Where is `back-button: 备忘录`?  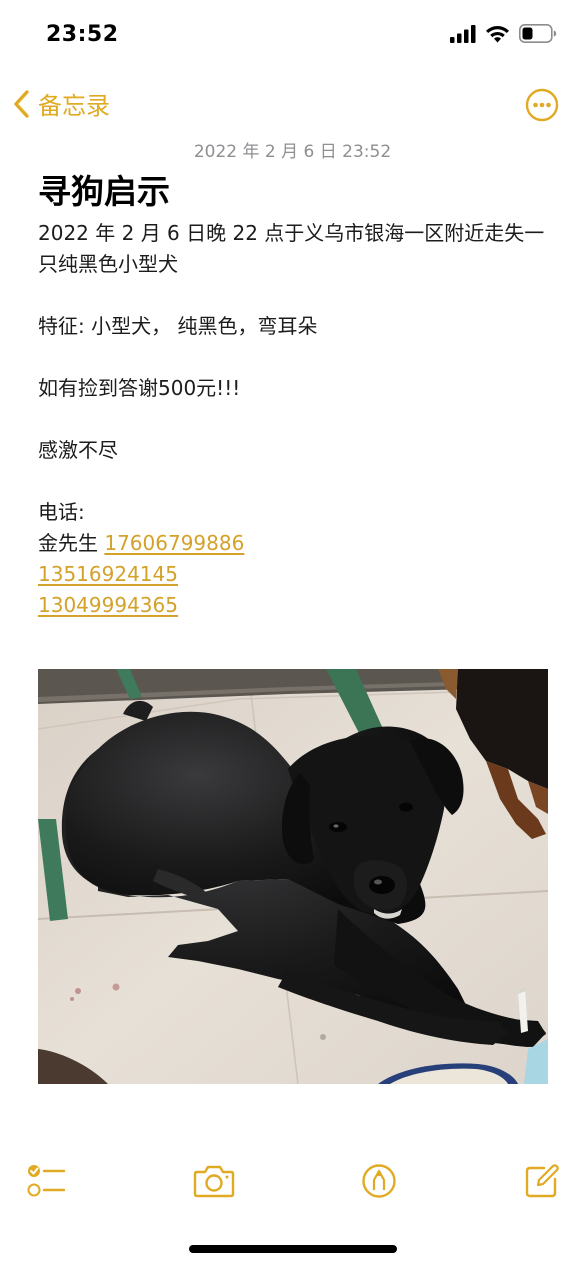
back-button: 备忘录 is located at coordinates (61, 103).